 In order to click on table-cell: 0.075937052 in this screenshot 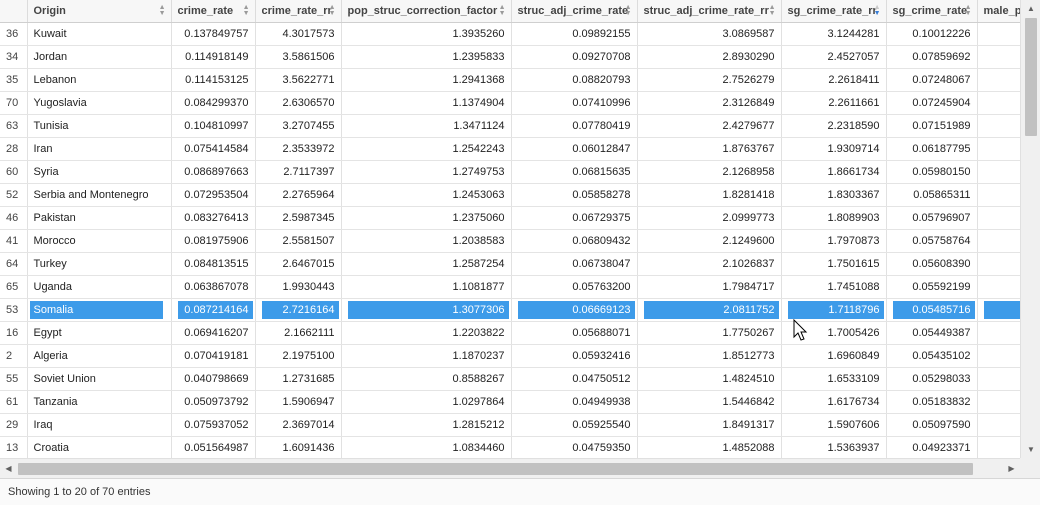, I will do `click(213, 425)`.